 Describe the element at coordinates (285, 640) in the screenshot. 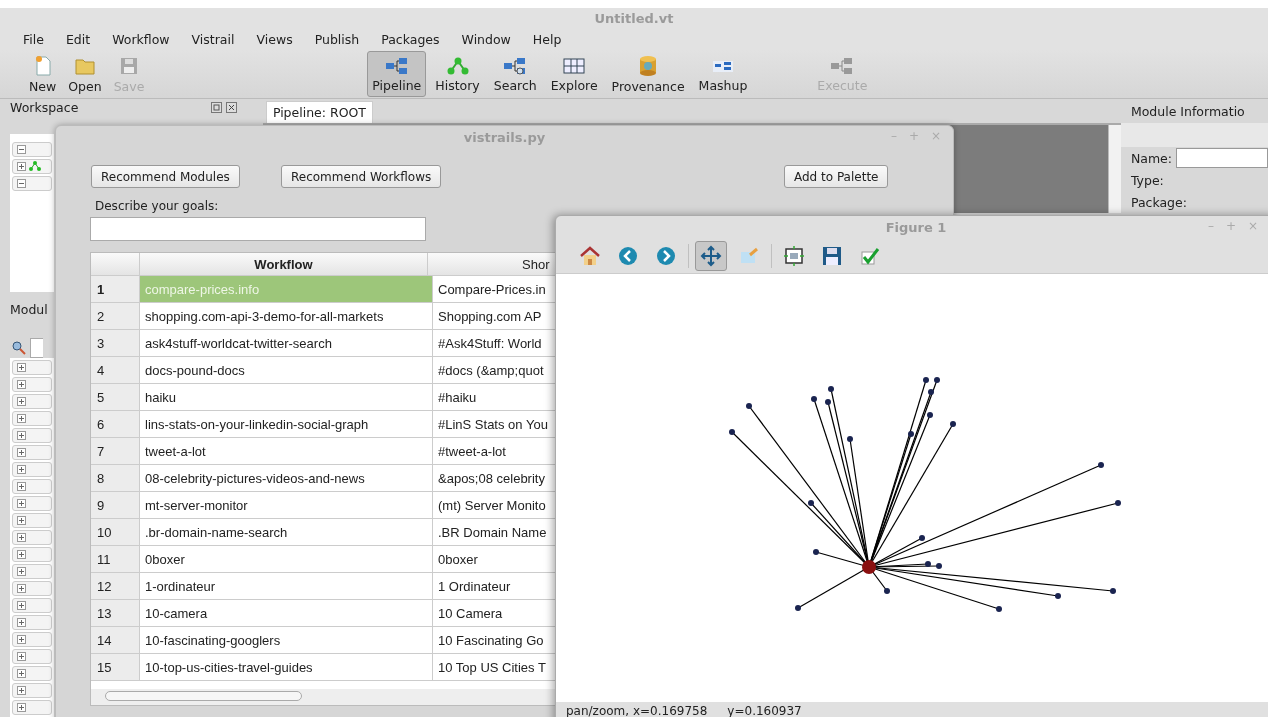

I see `table-cell: 10-fascinating-googlers` at that location.